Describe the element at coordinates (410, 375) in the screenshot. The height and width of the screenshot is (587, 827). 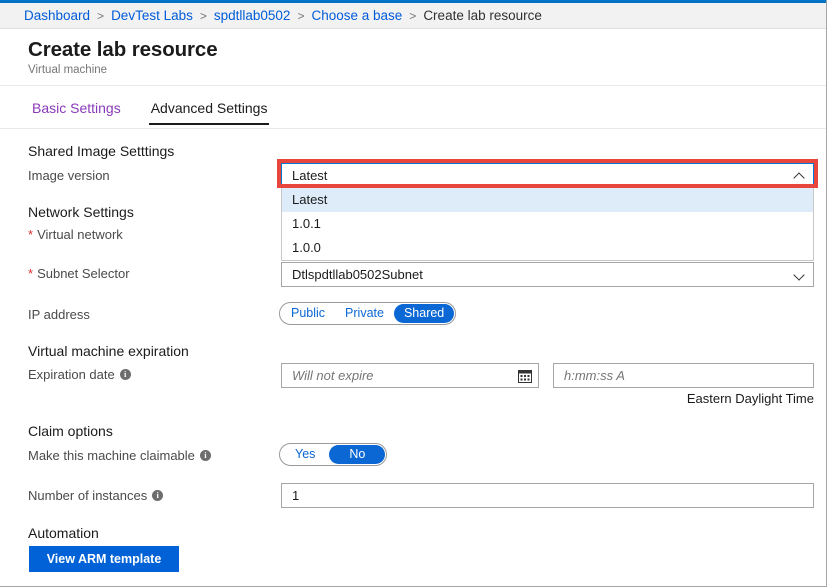
I see `expiration-date-input: Will not expire` at that location.